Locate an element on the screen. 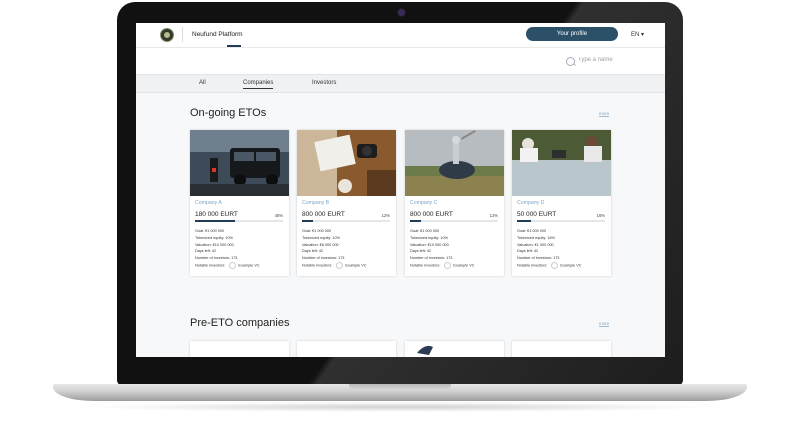 The width and height of the screenshot is (800, 421). search-input is located at coordinates (613, 60).